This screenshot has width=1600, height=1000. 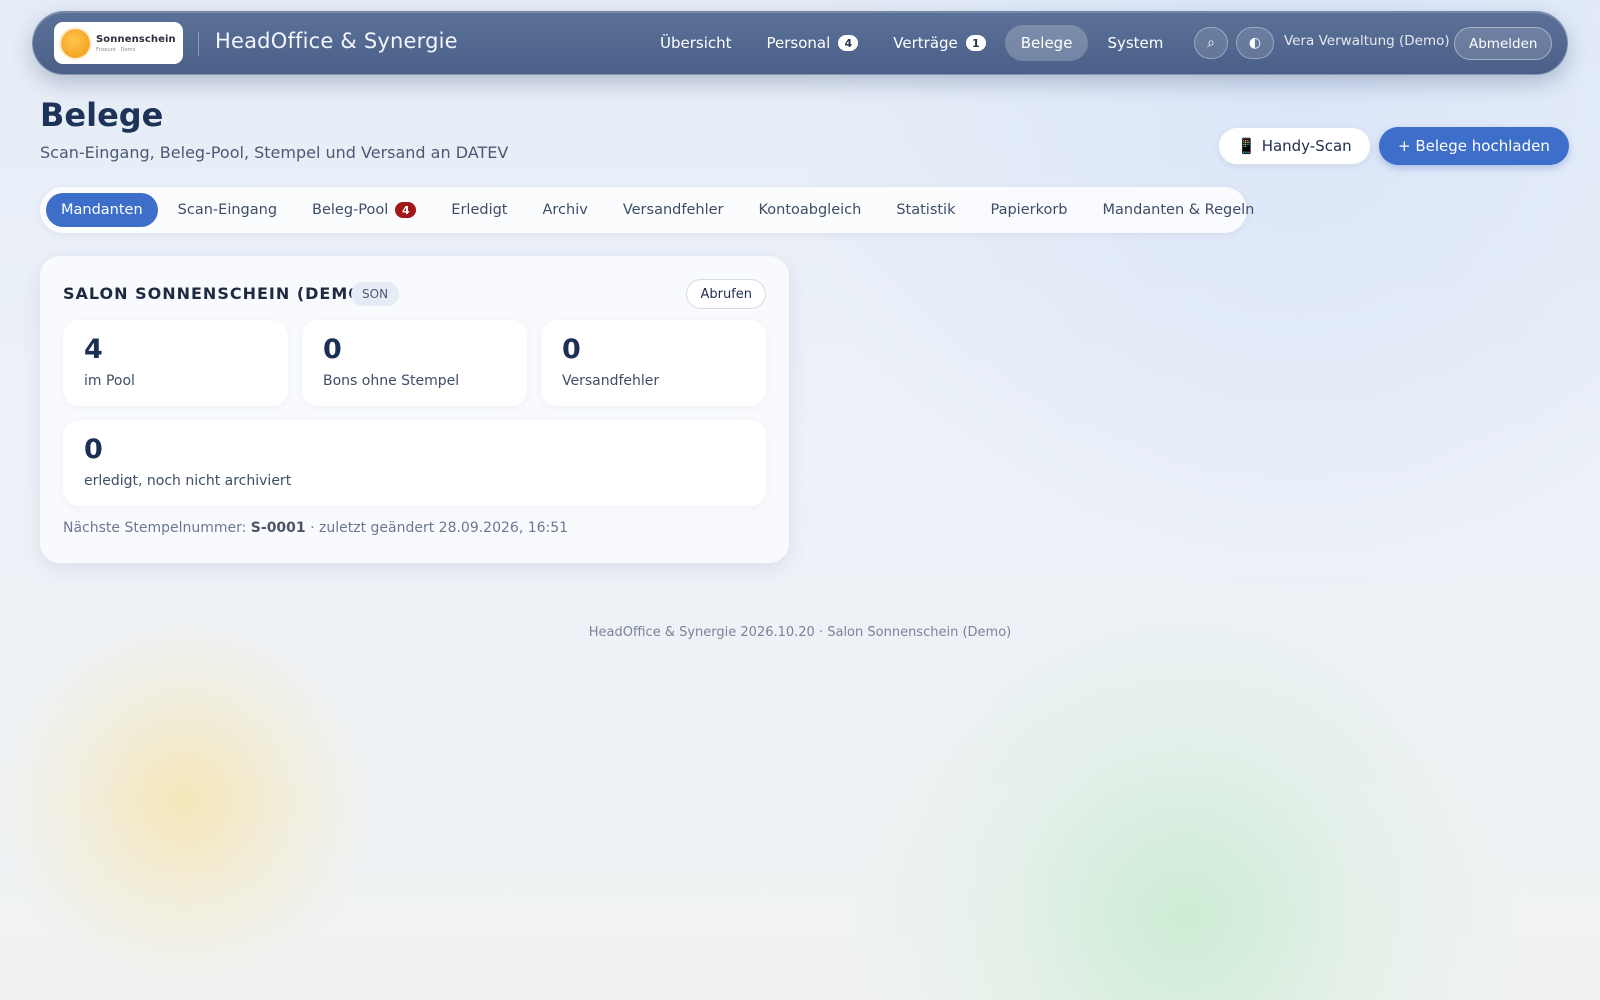 What do you see at coordinates (611, 381) in the screenshot?
I see `stat-label: Versandfehler` at bounding box center [611, 381].